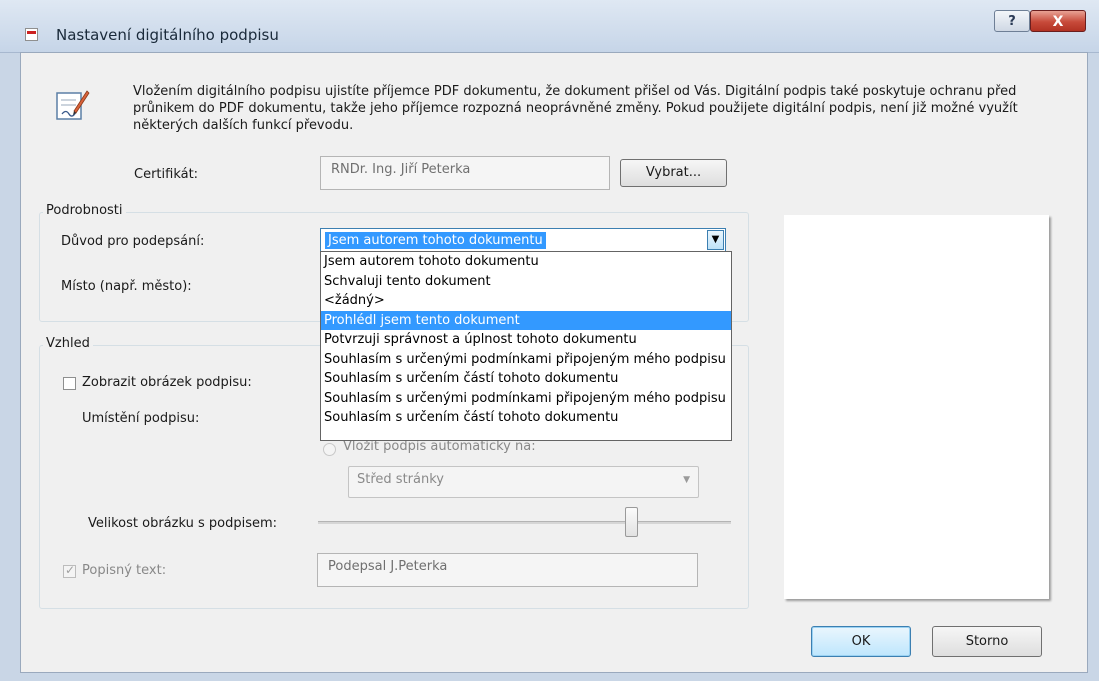 The width and height of the screenshot is (1099, 681). Describe the element at coordinates (183, 523) in the screenshot. I see `image-size-label: Velikost obrázku s podpisem:` at that location.